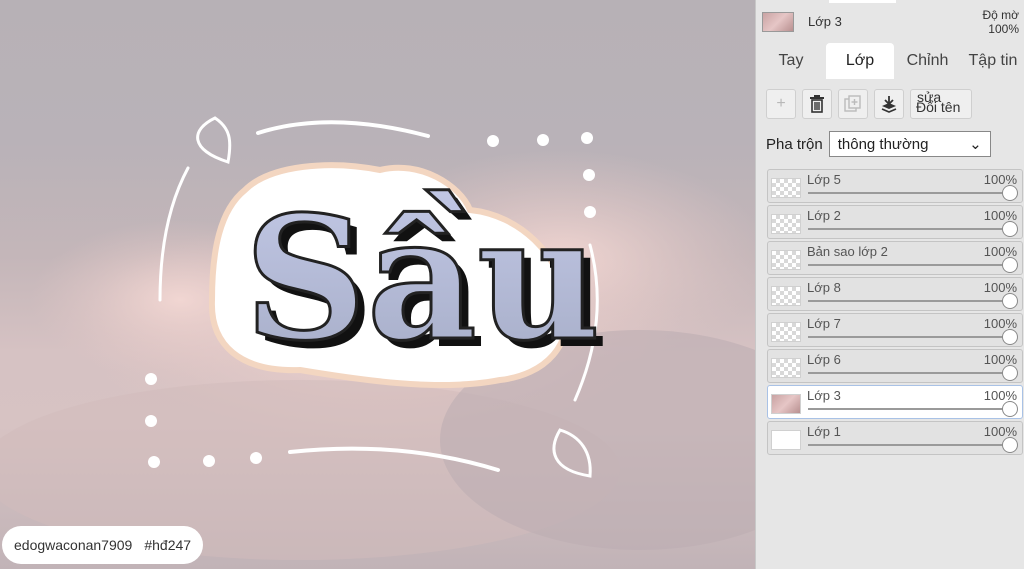  What do you see at coordinates (895, 258) in the screenshot?
I see `layer-item: Bản sao lớp 2 100%` at bounding box center [895, 258].